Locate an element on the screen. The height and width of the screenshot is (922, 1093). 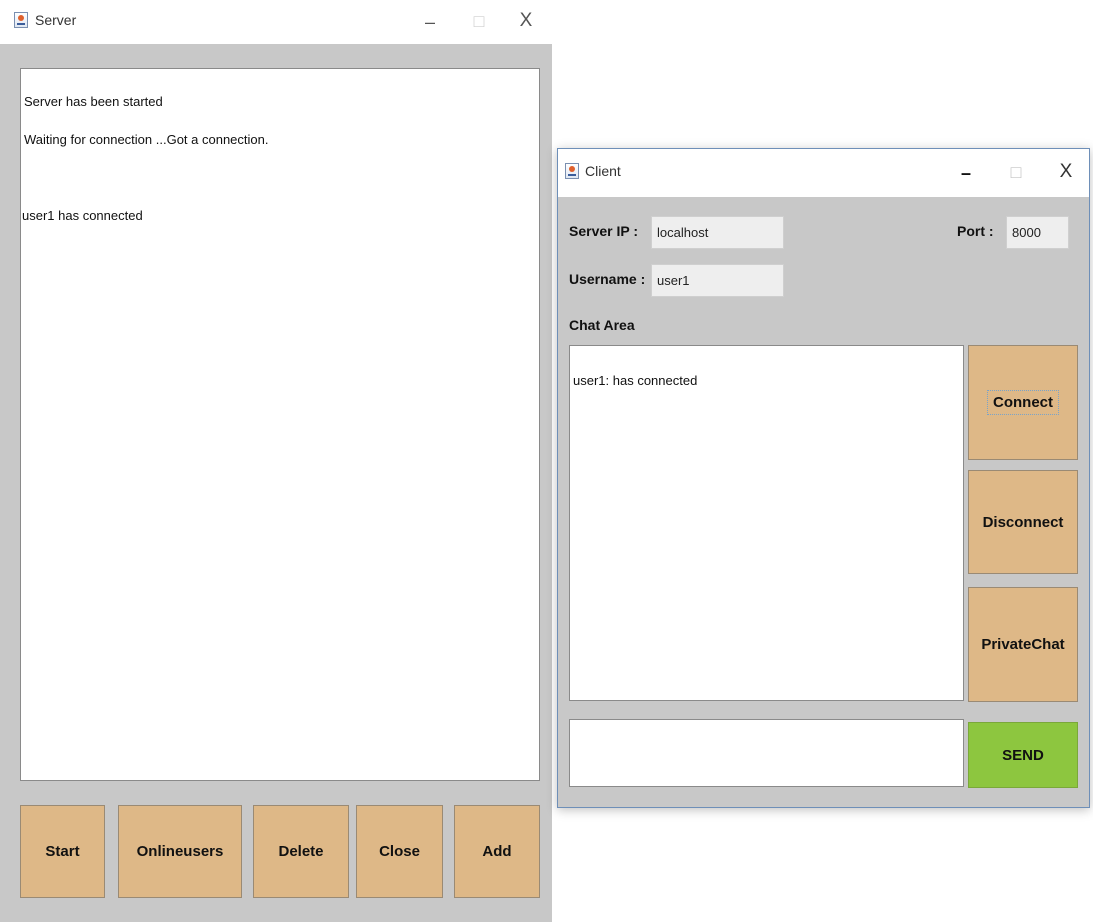
send-button: SEND is located at coordinates (1023, 755).